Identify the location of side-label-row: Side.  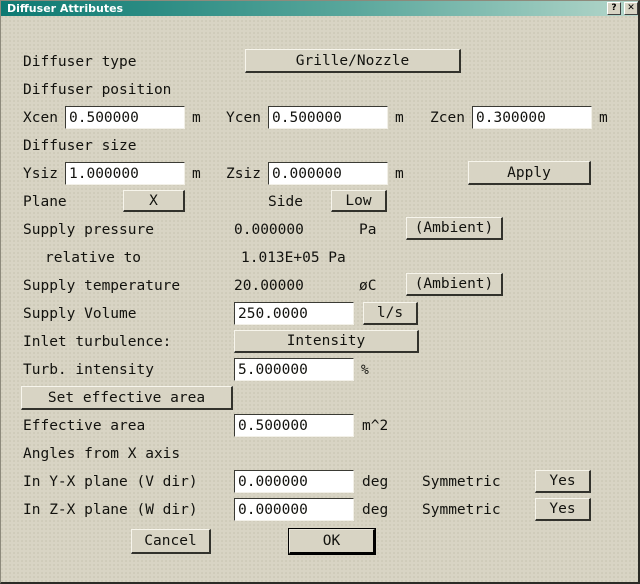
(285, 202).